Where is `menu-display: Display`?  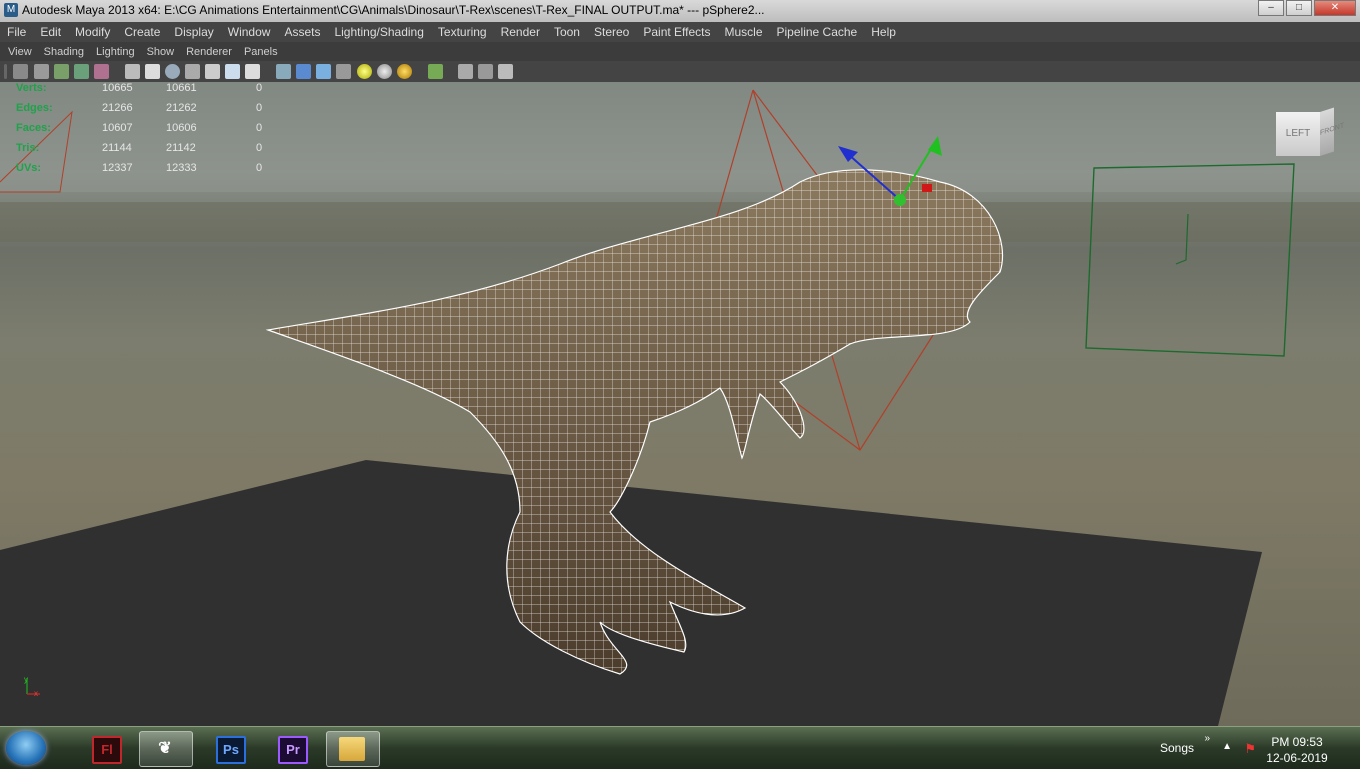 menu-display: Display is located at coordinates (193, 32).